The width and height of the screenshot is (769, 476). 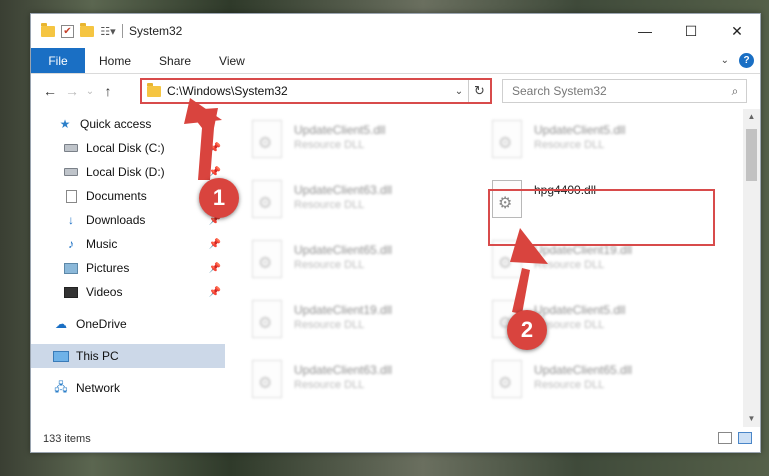 What do you see at coordinates (527, 330) in the screenshot?
I see `step-2-badge: 2` at bounding box center [527, 330].